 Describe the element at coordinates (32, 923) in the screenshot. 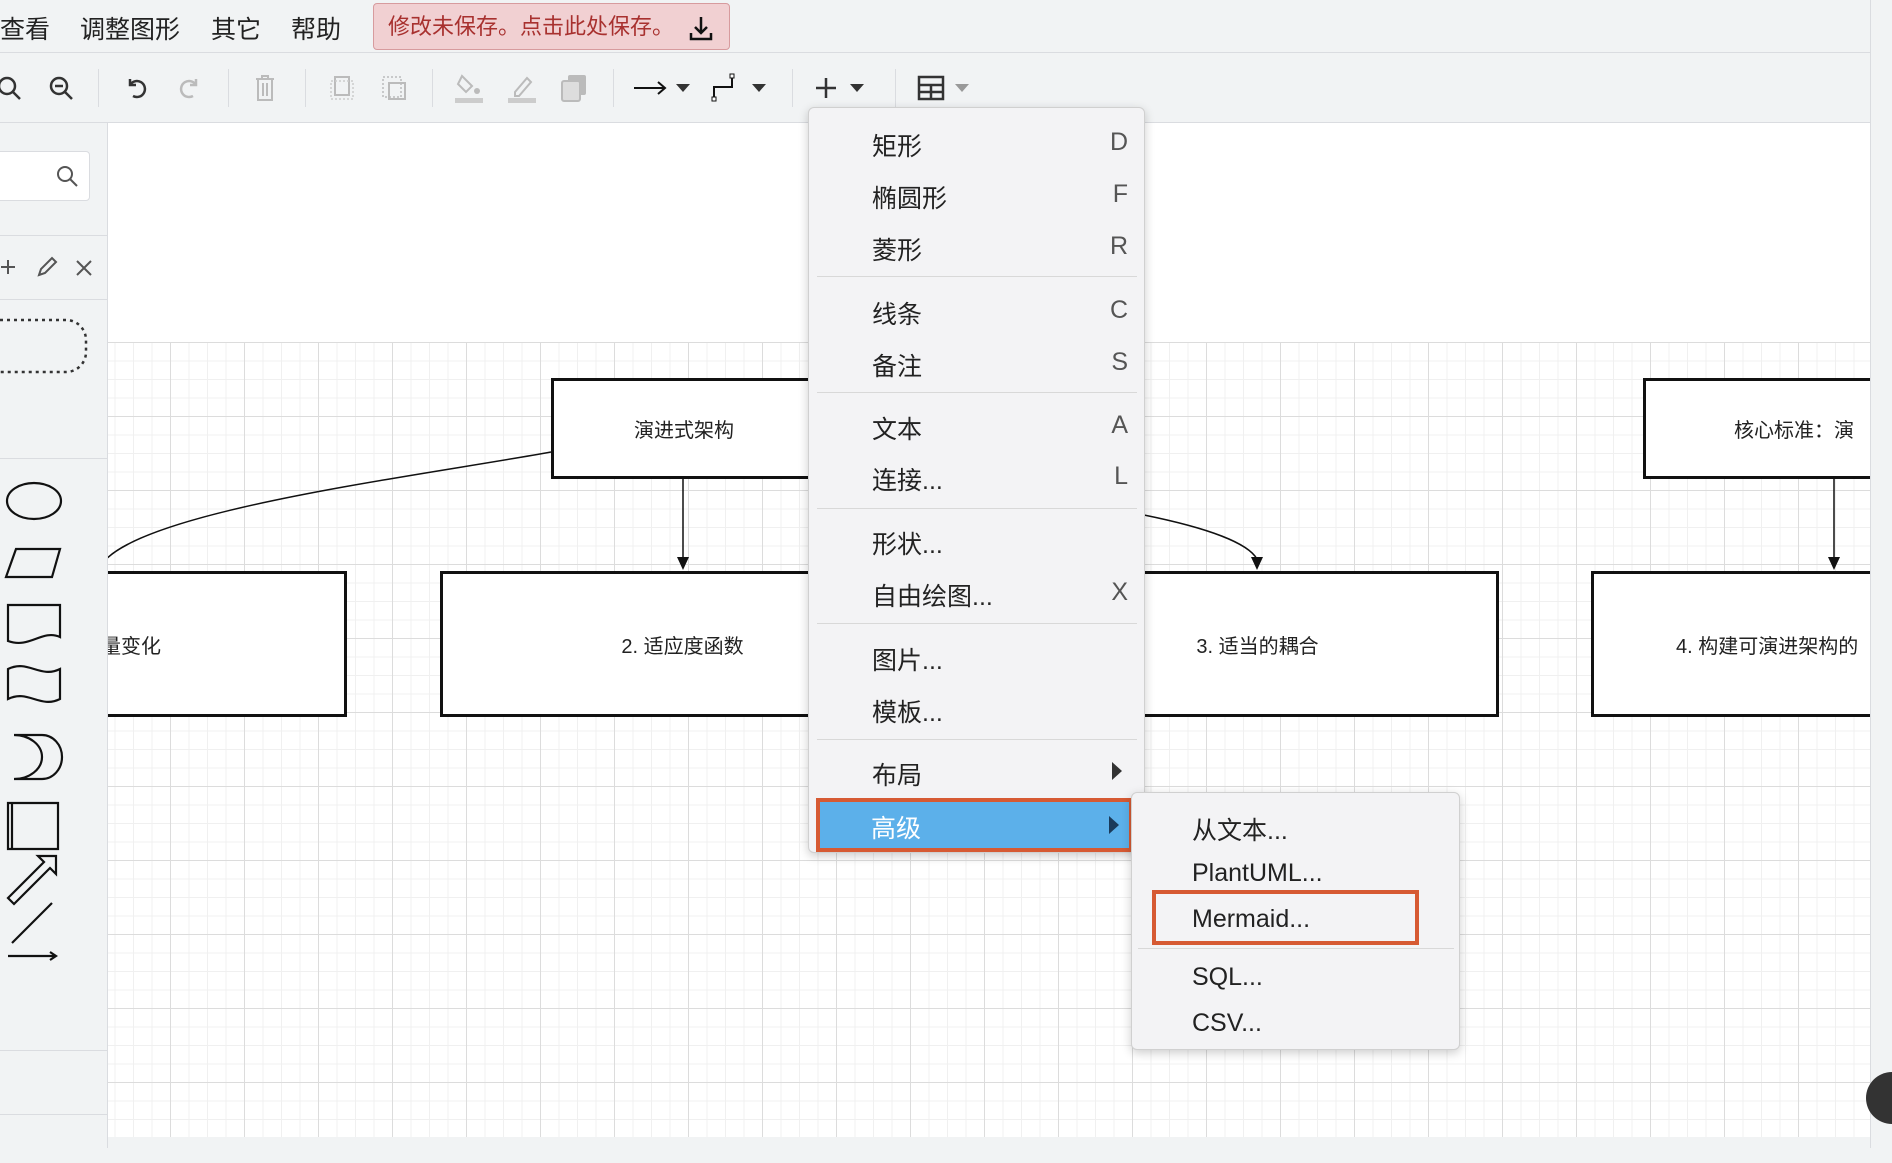

I see `line-shape` at that location.